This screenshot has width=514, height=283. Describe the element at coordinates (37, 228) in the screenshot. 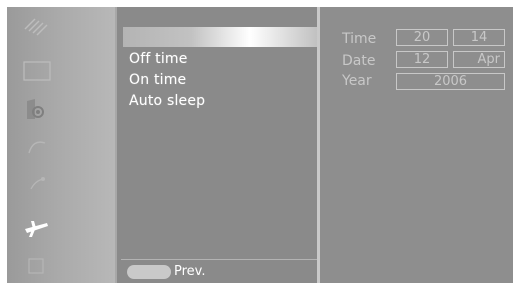

I see `installation-icon` at that location.